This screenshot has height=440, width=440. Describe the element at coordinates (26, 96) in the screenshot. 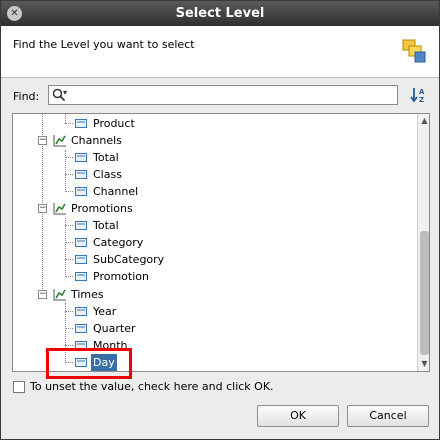

I see `find-label: Find:` at that location.